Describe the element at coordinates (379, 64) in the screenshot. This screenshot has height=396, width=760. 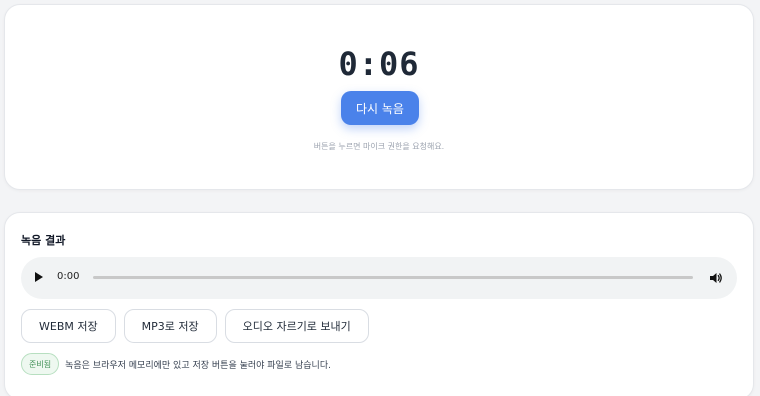
I see `recording-timer: 0:06` at that location.